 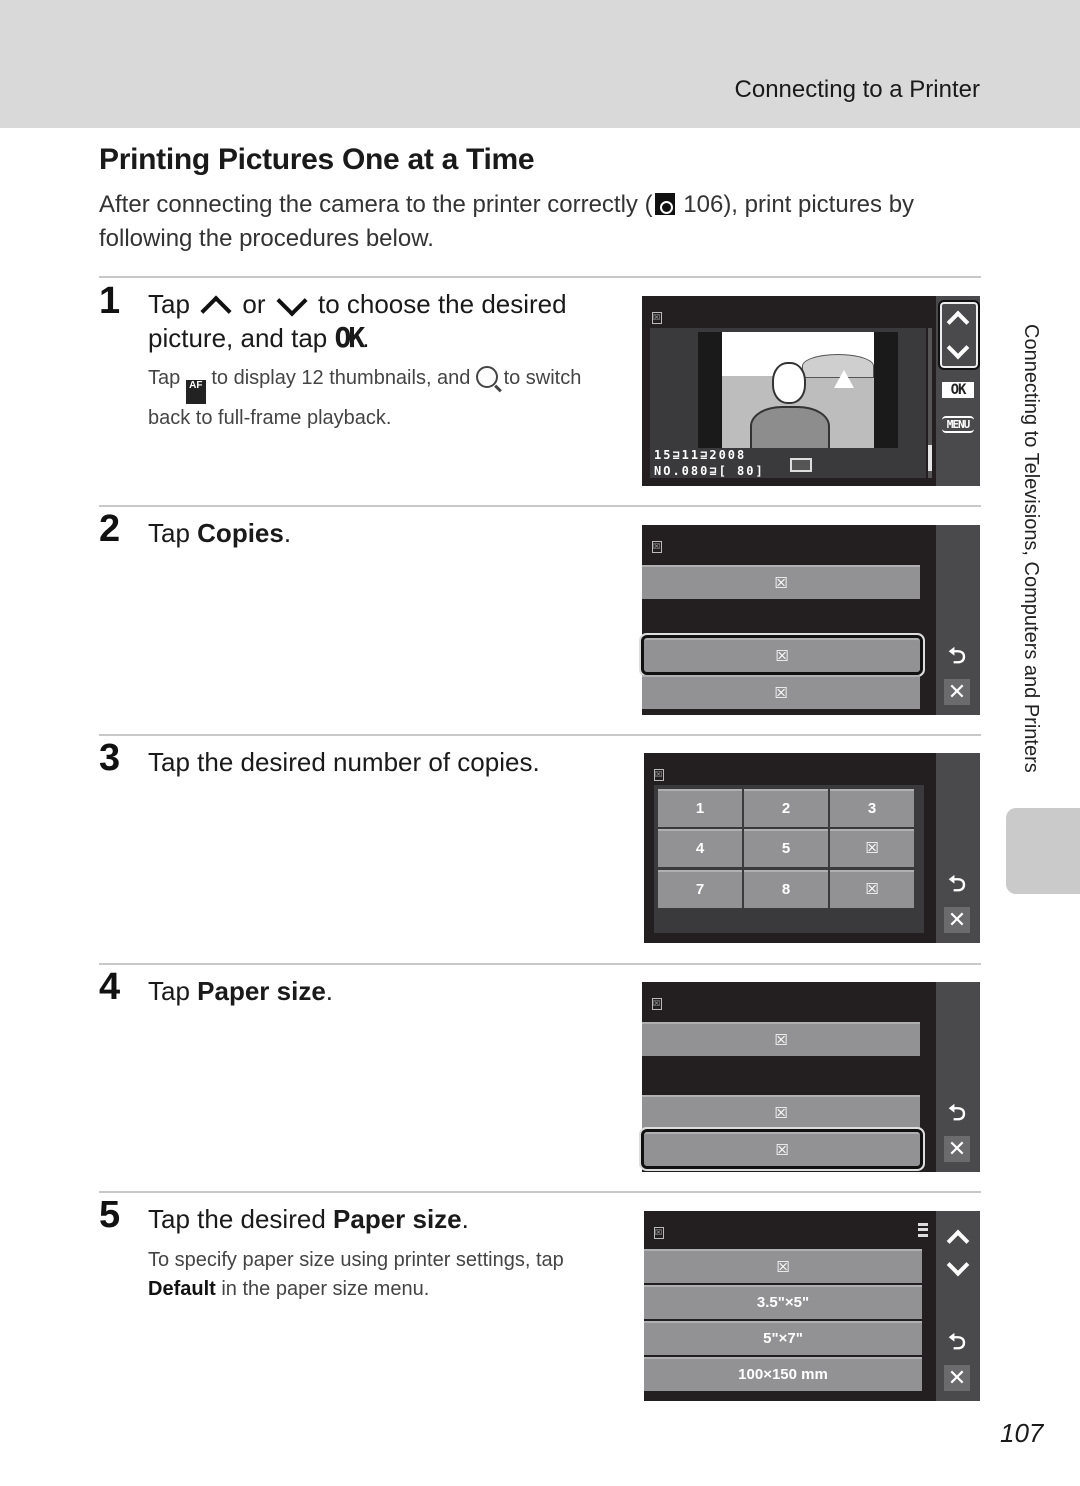 I want to click on copies-keypad: 1 2 3 4 5 ☒ 7 8 ☒, so click(x=789, y=859).